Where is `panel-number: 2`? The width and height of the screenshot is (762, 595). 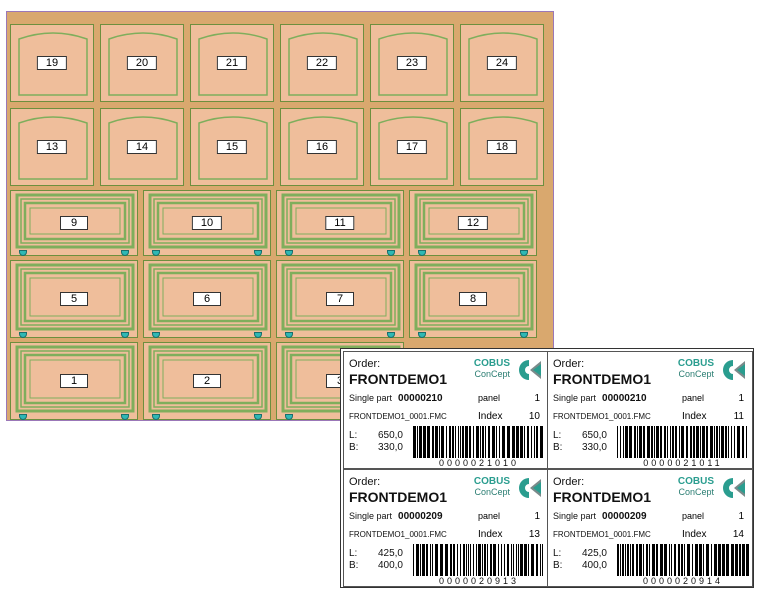
panel-number: 2 is located at coordinates (207, 381).